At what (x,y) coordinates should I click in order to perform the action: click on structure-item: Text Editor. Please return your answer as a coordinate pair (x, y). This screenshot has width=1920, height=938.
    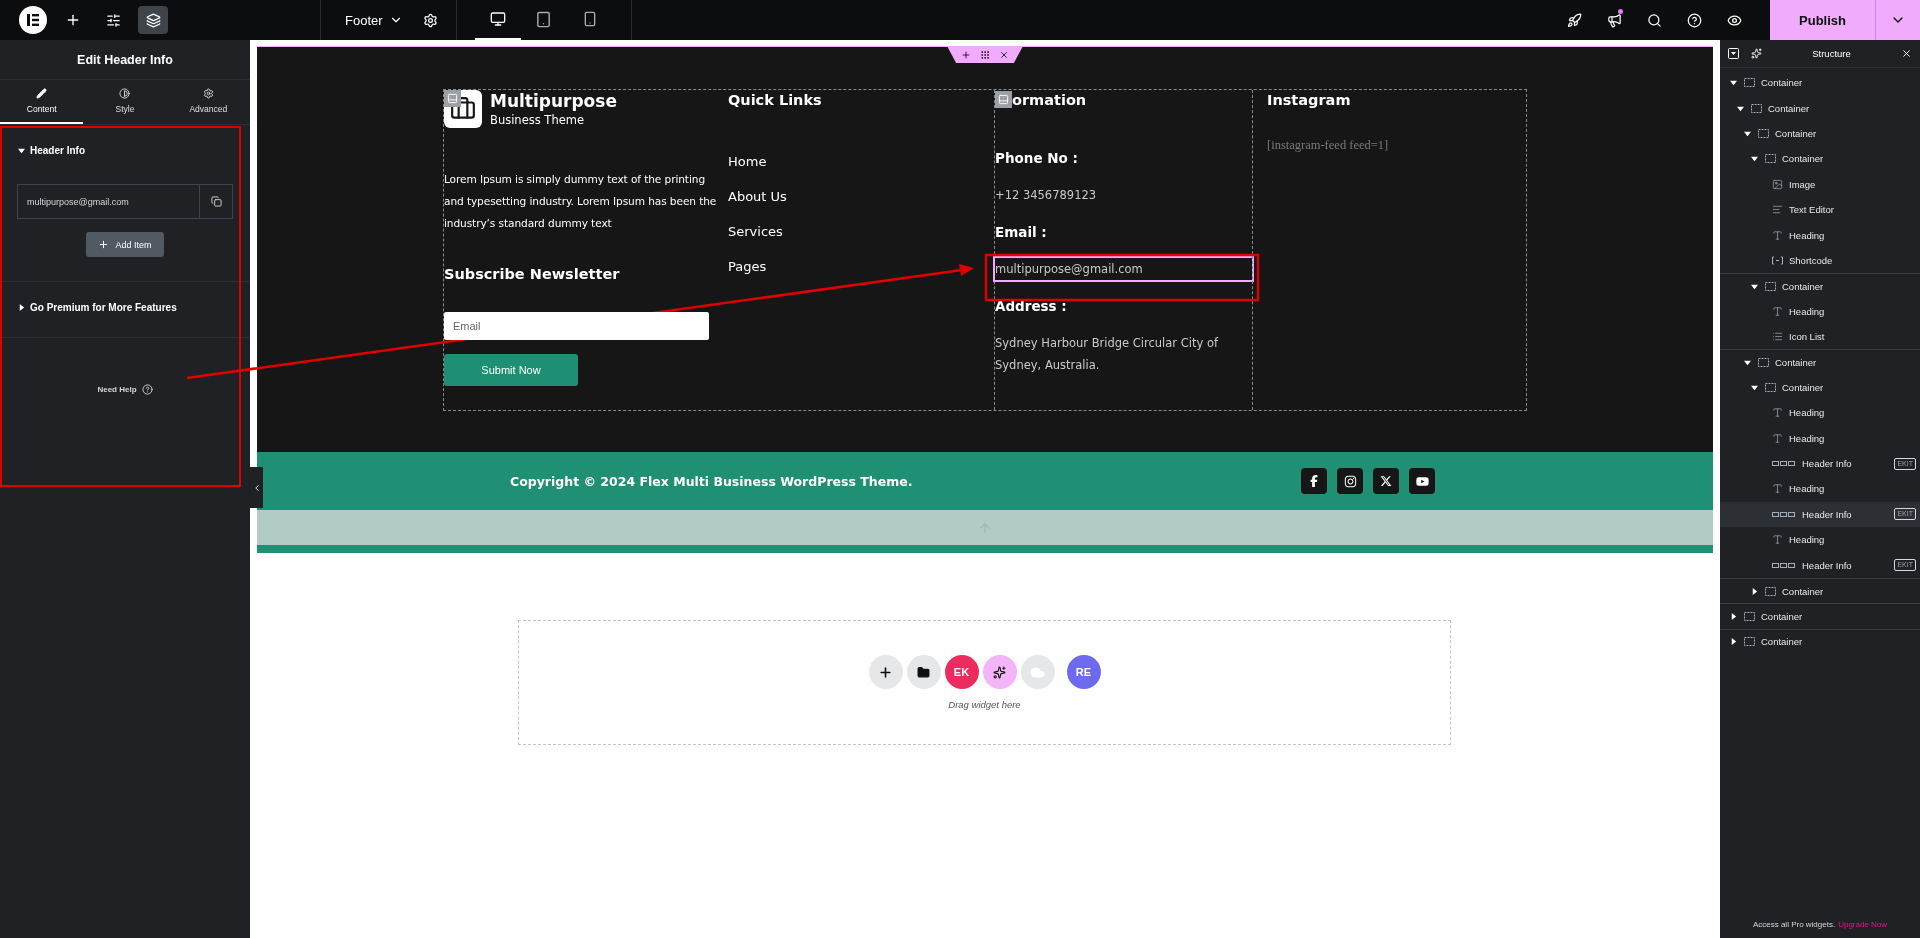
    Looking at the image, I should click on (1820, 209).